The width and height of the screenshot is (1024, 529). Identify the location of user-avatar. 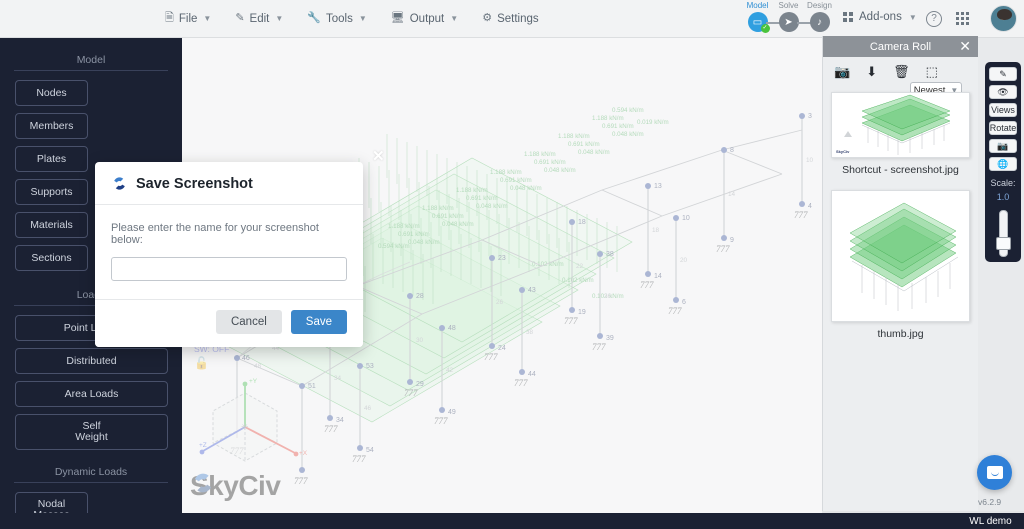
(1003, 18).